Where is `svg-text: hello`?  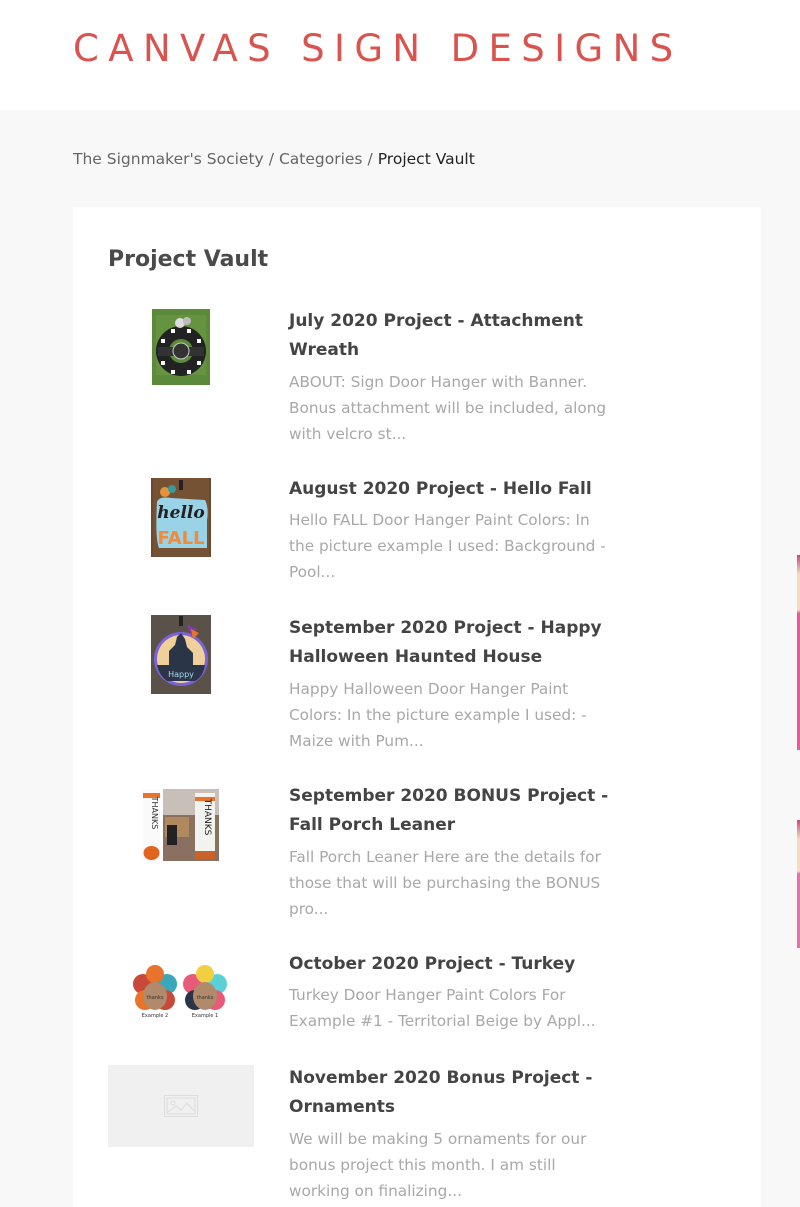 svg-text: hello is located at coordinates (180, 513).